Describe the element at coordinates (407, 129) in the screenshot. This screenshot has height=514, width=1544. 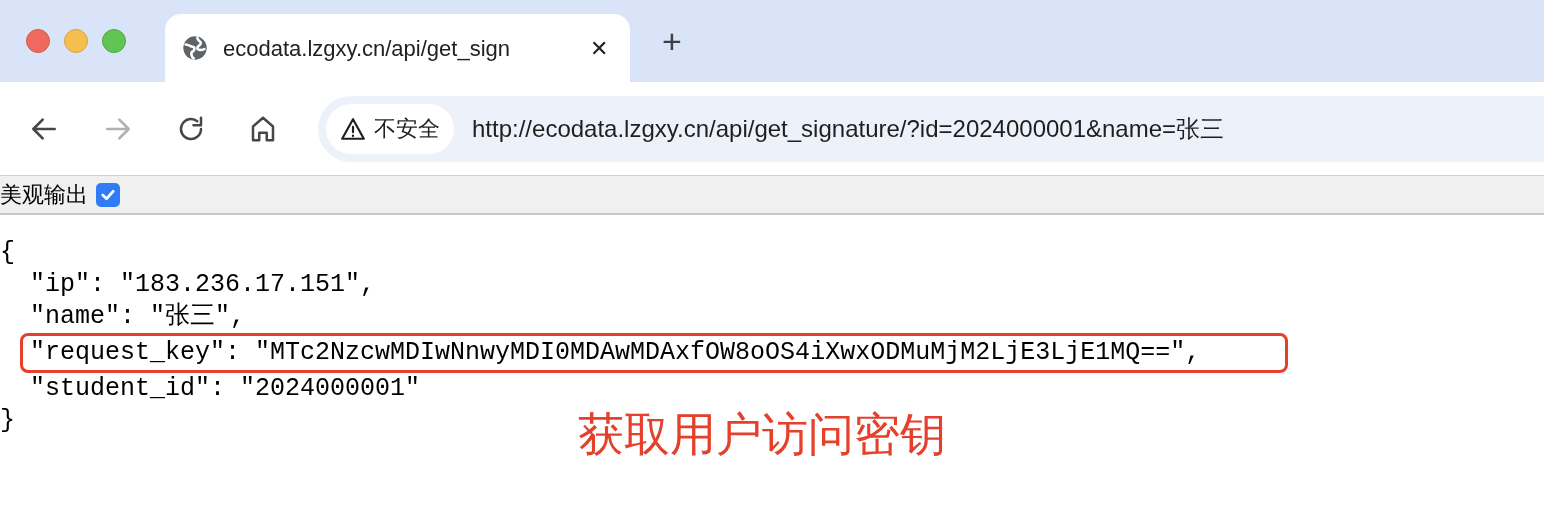
I see `security-label: 不安全` at that location.